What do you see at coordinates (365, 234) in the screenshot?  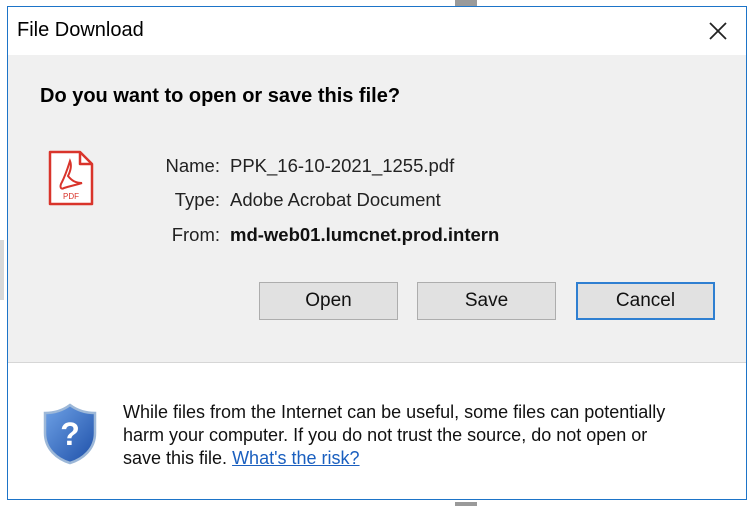 I see `file-source-value: md-web01.lumcnet.prod.intern` at bounding box center [365, 234].